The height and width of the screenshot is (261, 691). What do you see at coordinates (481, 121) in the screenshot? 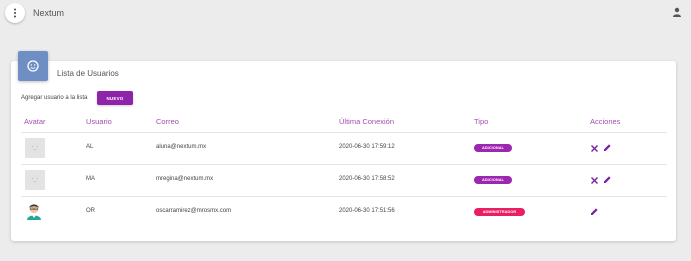
I see `header-tipo: Tipo` at bounding box center [481, 121].